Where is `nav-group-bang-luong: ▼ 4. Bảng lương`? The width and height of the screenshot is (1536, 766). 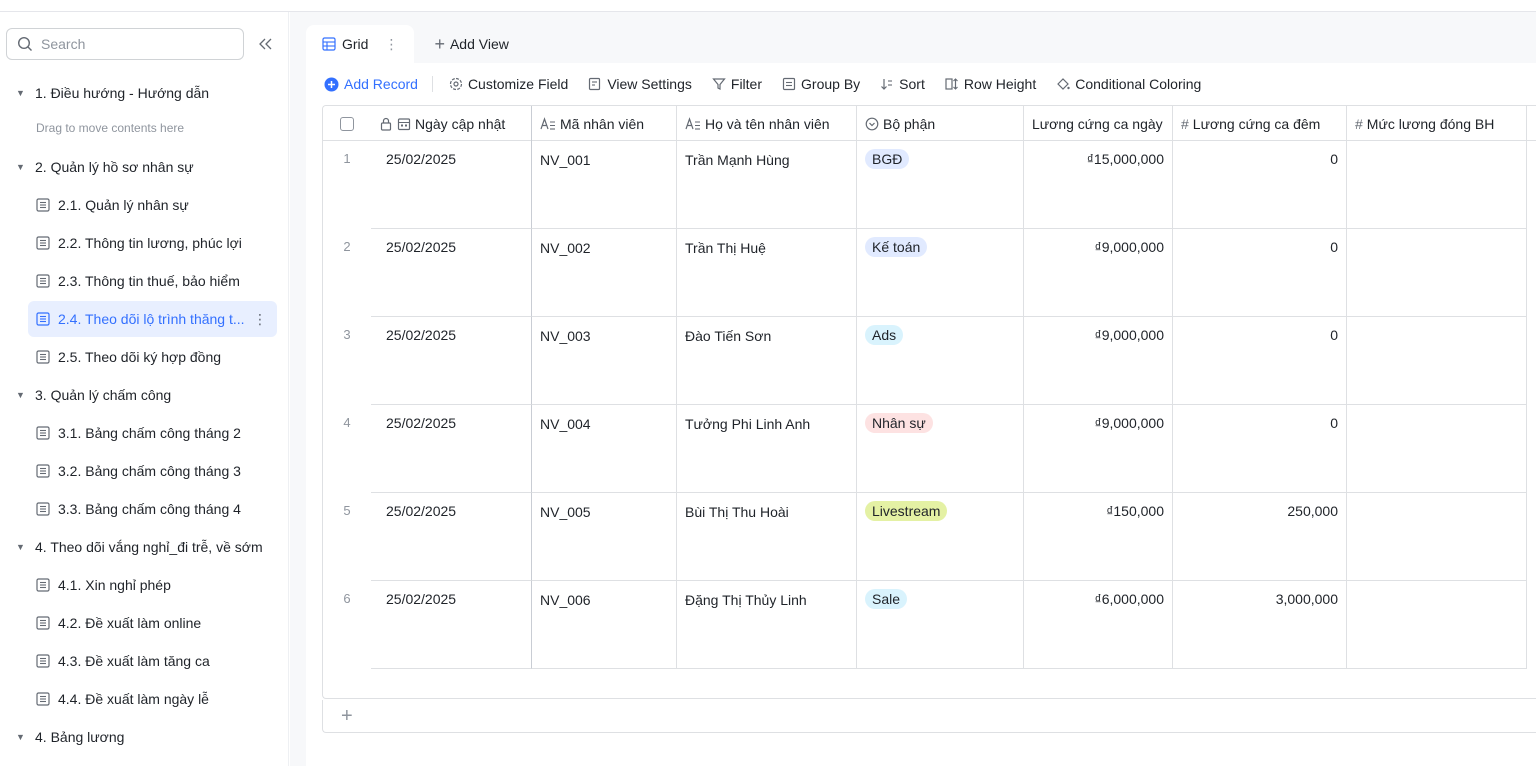 nav-group-bang-luong: ▼ 4. Bảng lương is located at coordinates (144, 737).